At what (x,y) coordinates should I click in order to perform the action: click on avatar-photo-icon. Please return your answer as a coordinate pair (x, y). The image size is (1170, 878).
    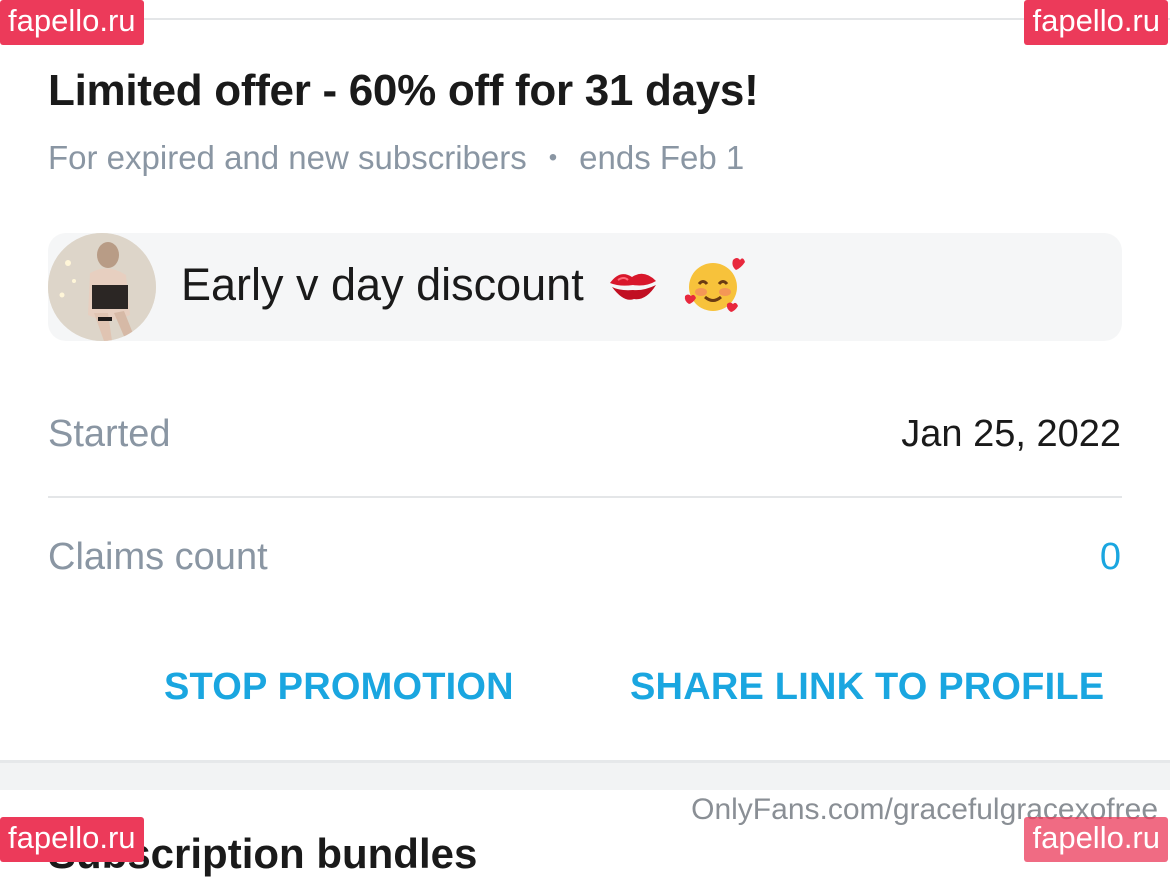
    Looking at the image, I should click on (102, 287).